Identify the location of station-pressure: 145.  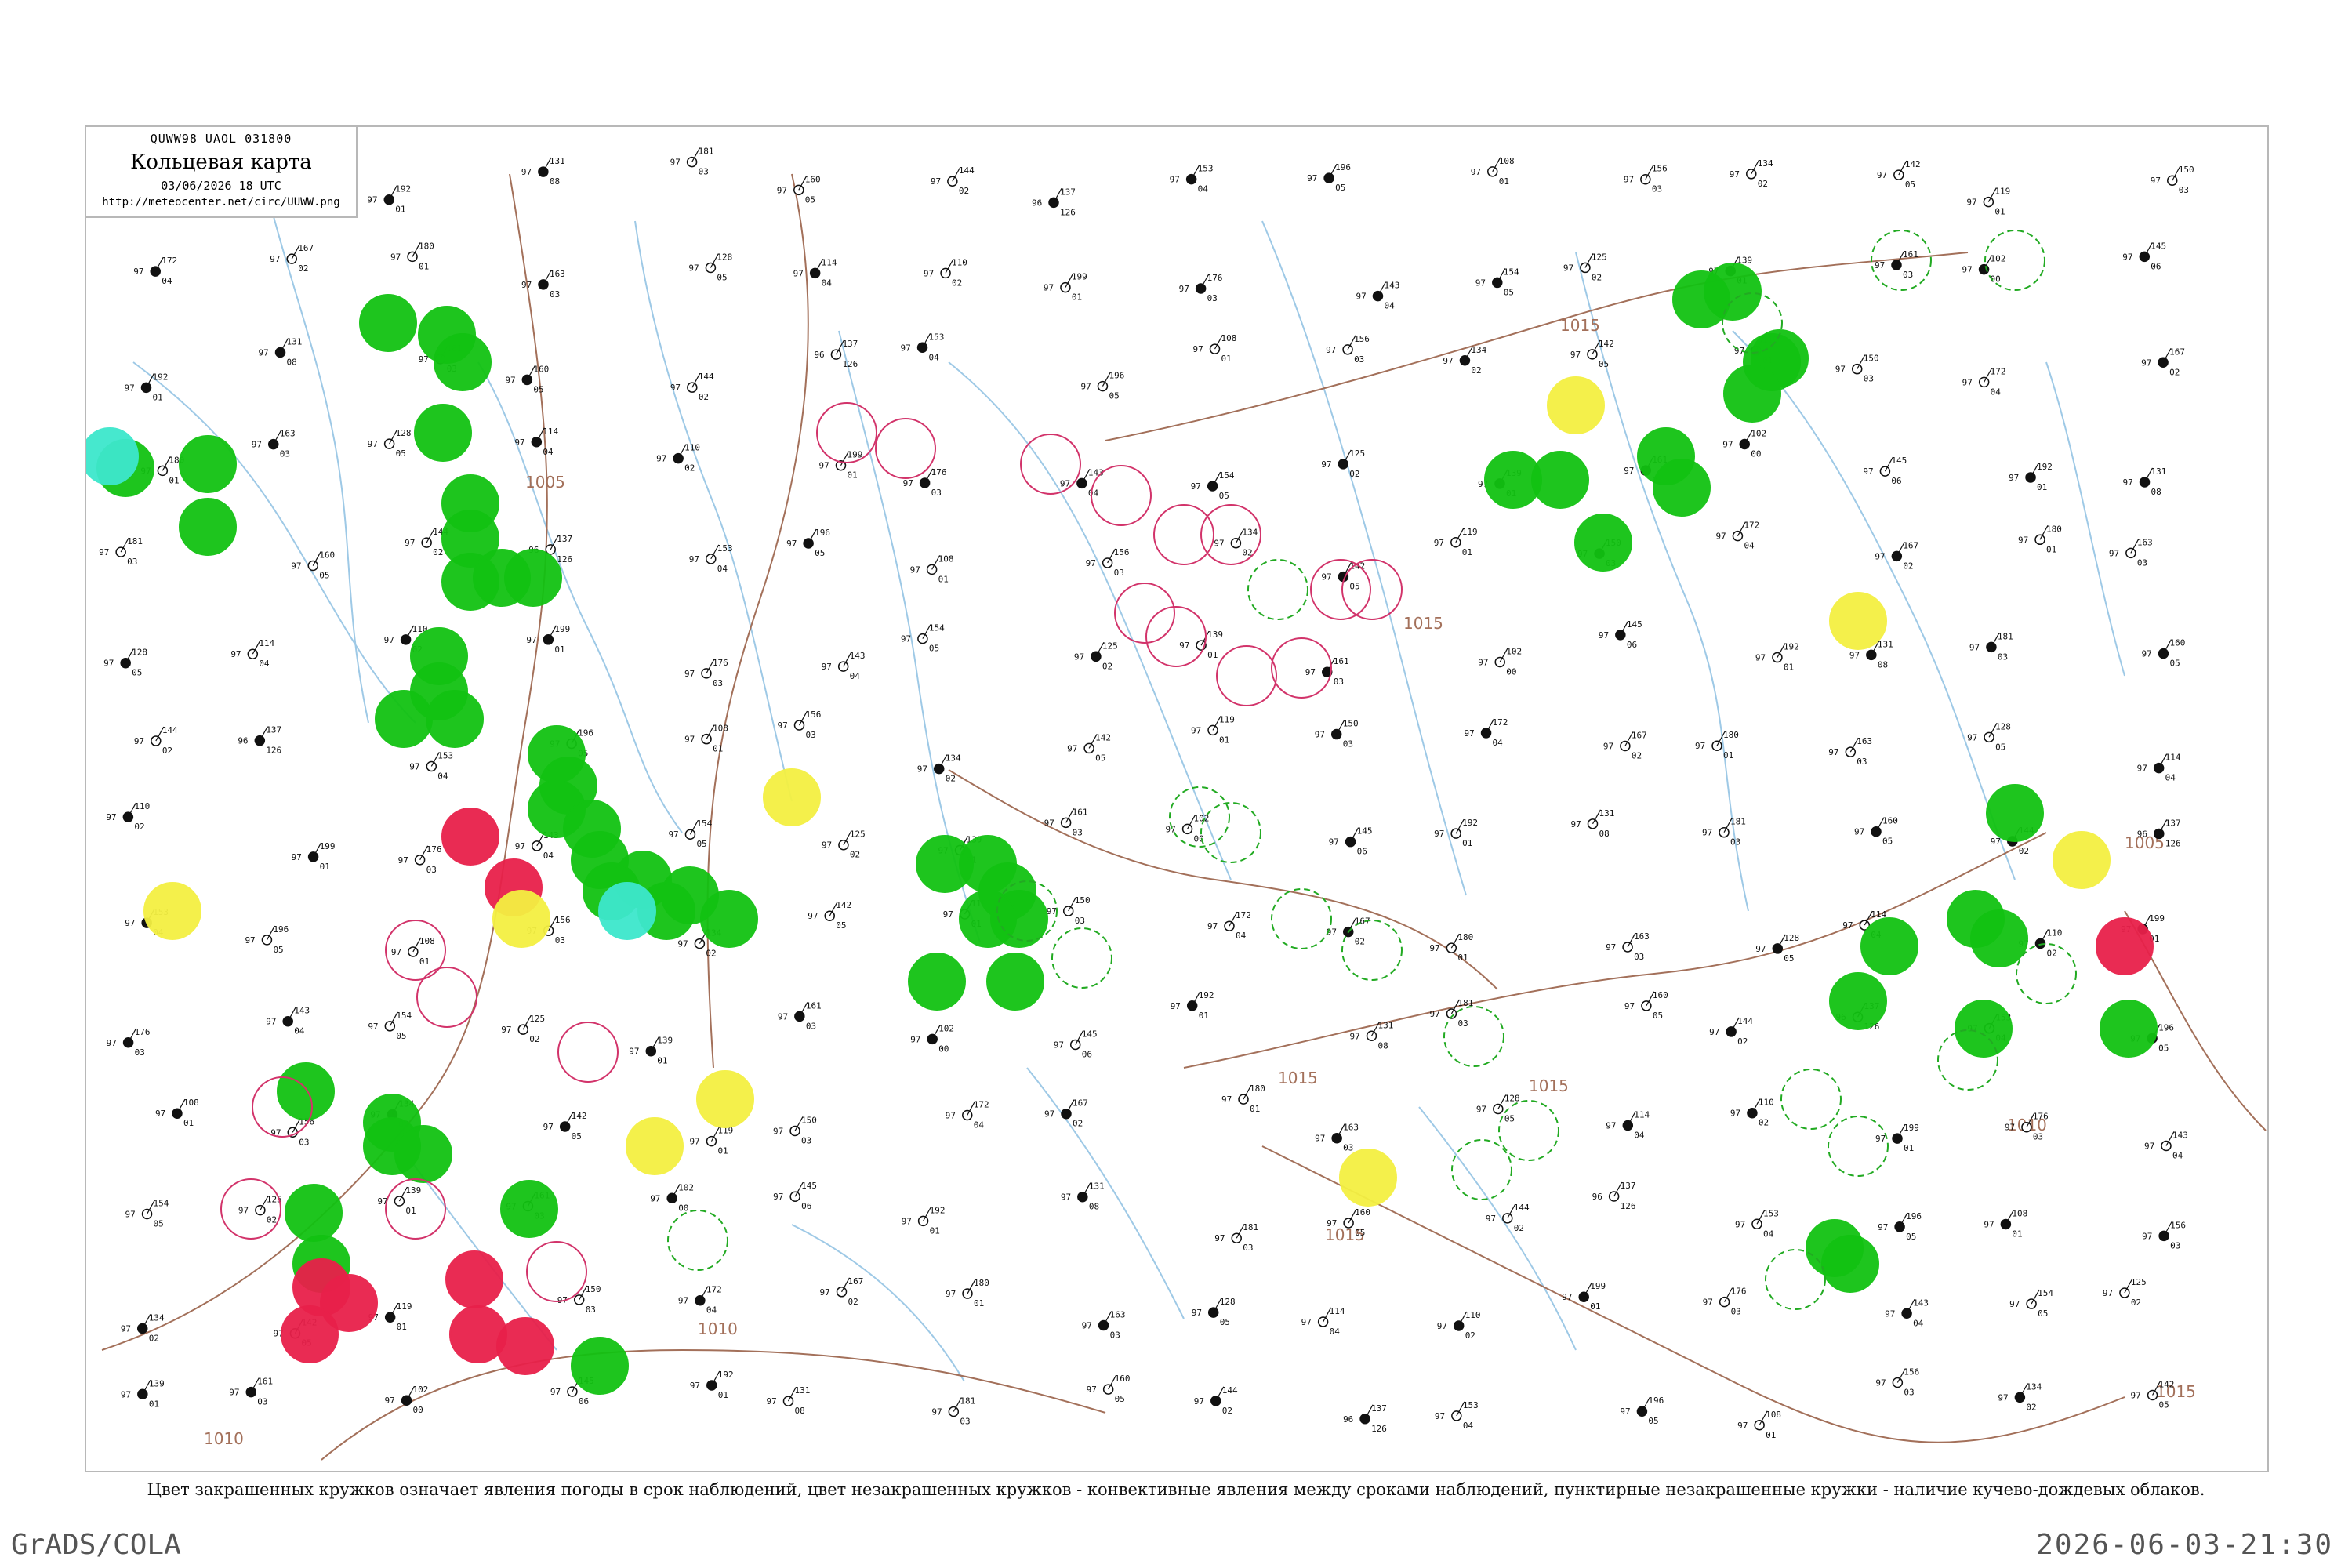
(1365, 832).